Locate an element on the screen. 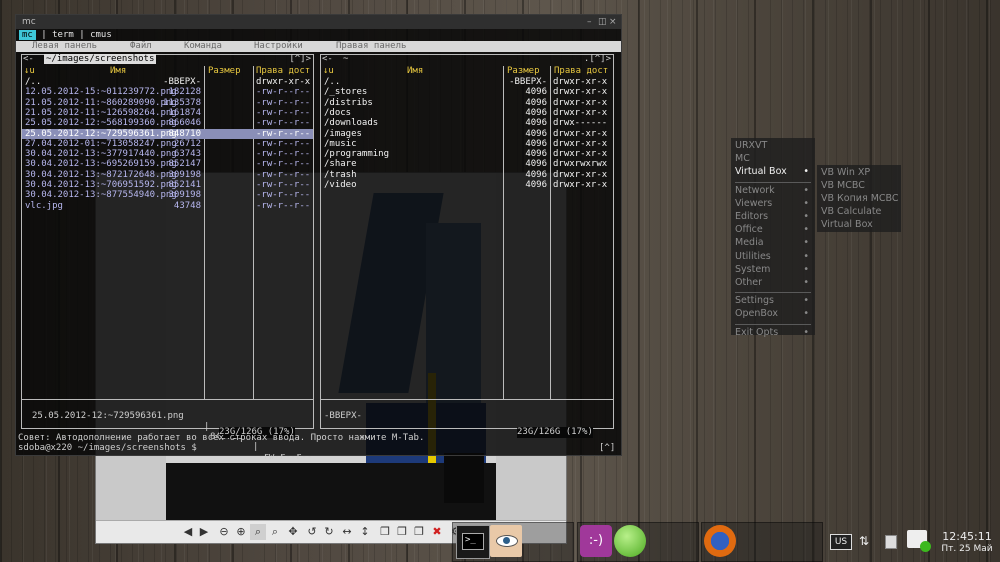  submenu-item: VB Calculate is located at coordinates (851, 212).